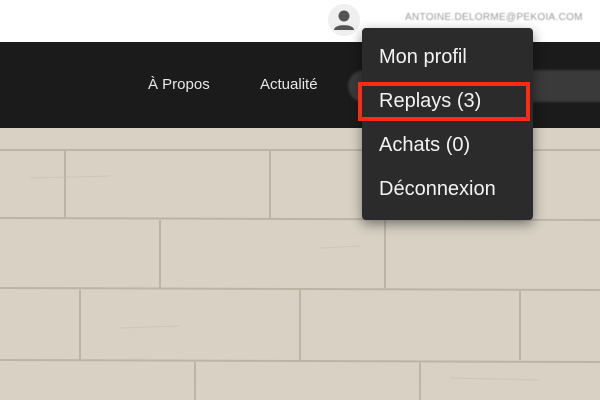 The image size is (600, 400). I want to click on user-avatar-icon, so click(344, 20).